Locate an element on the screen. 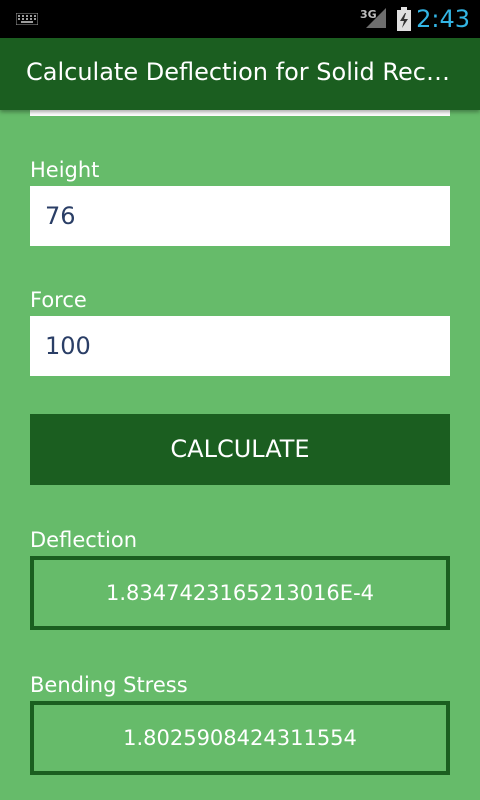  bending-stress-label: Bending Stress is located at coordinates (109, 685).